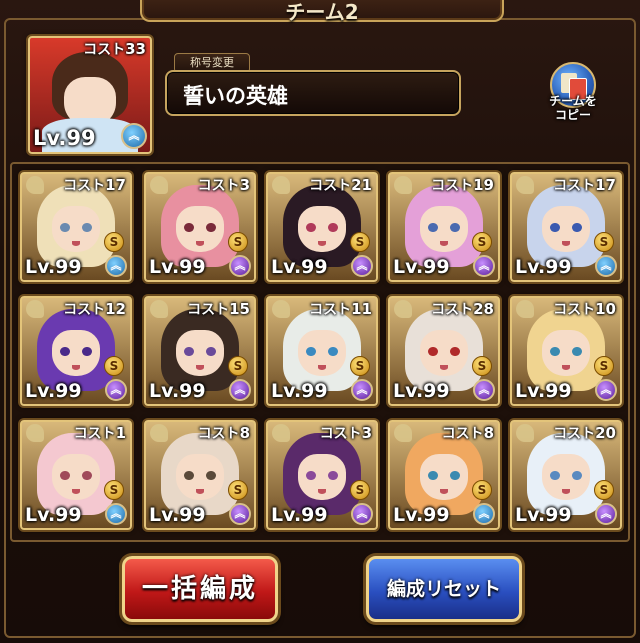 This screenshot has width=640, height=643. Describe the element at coordinates (322, 227) in the screenshot. I see `unit-card: コスト21 S Lv.99 ︽` at that location.